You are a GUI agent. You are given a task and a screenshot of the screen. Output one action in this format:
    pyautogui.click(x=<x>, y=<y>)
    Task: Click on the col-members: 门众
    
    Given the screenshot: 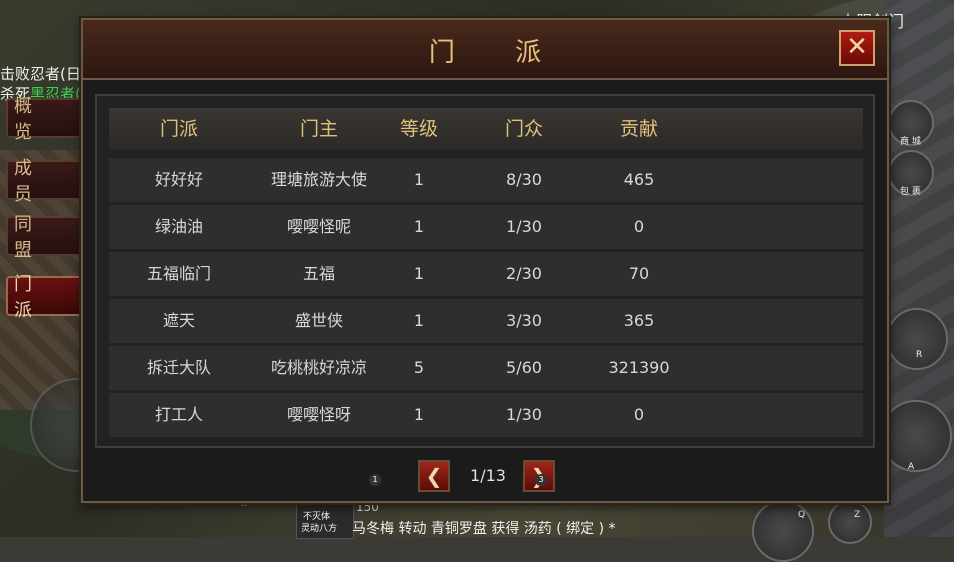 What is the action you would take?
    pyautogui.click(x=523, y=129)
    